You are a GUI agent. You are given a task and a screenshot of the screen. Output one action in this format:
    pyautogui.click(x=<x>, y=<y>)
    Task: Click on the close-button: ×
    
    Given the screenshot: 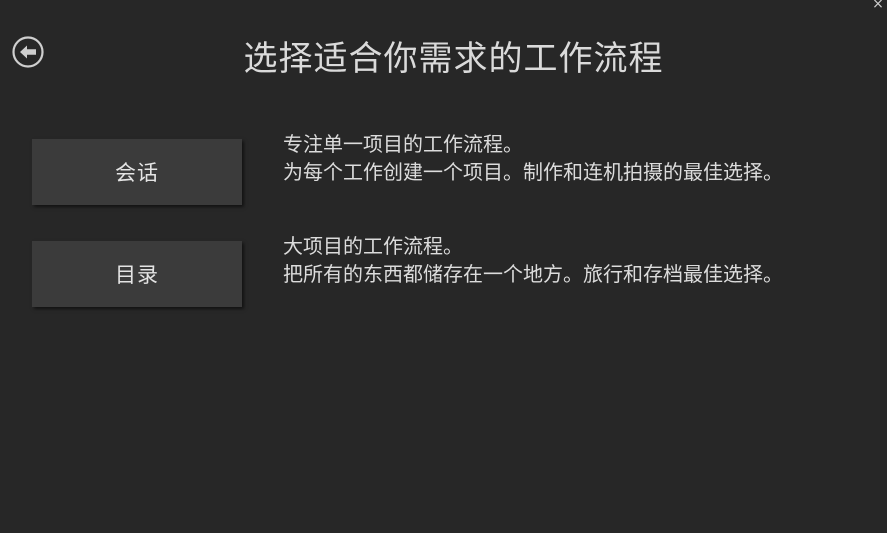 What is the action you would take?
    pyautogui.click(x=878, y=5)
    